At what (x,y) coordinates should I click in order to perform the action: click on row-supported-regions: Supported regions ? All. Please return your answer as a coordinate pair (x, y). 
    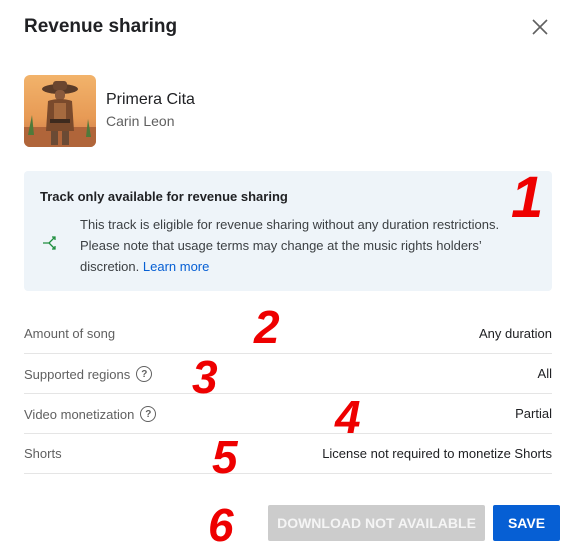
    Looking at the image, I should click on (288, 374).